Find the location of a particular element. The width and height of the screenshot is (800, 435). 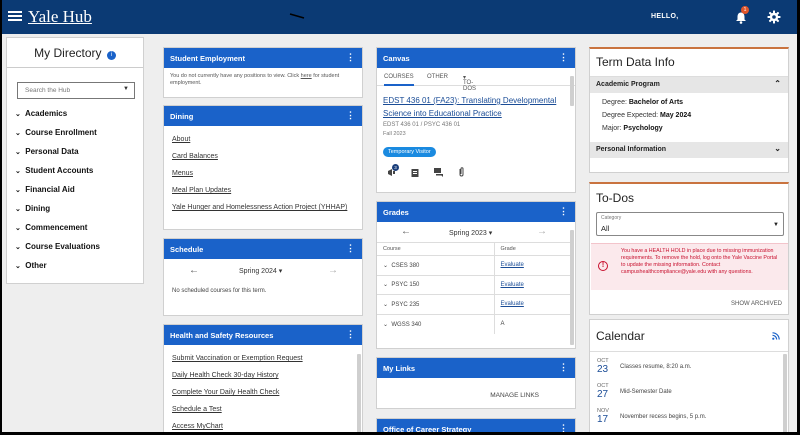

category-select: Category All ▼ is located at coordinates (690, 224).